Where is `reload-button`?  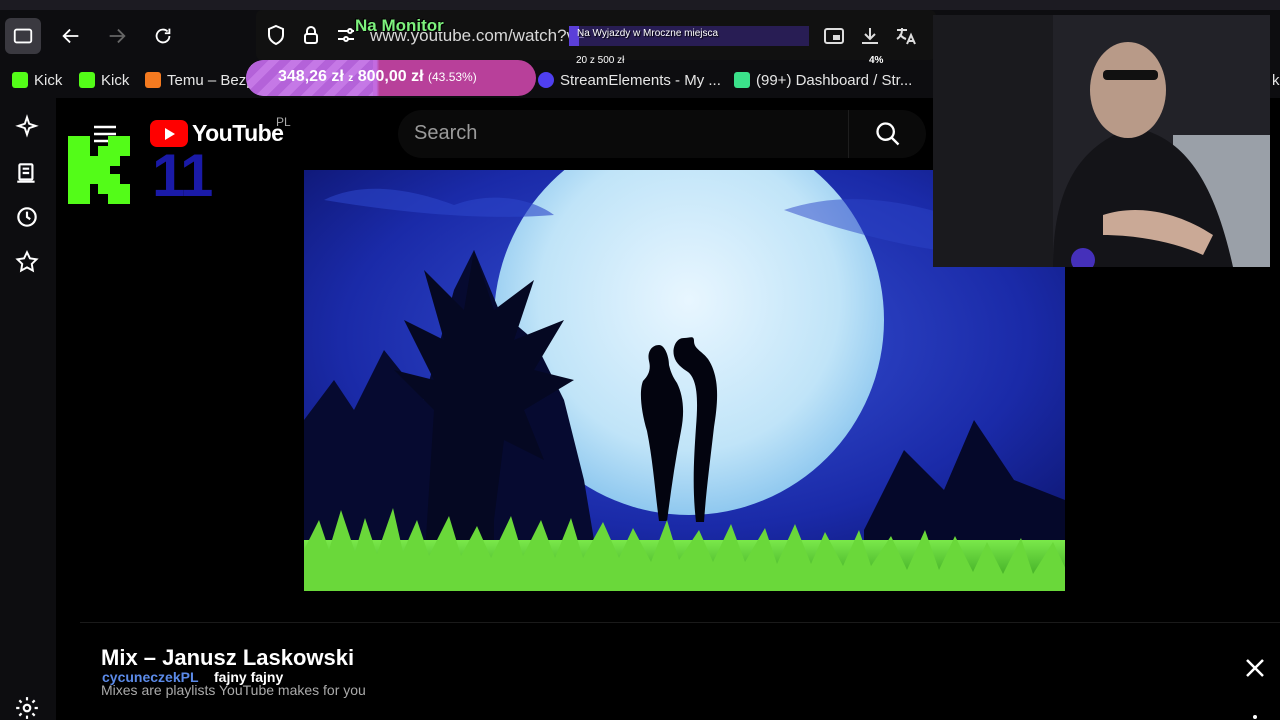
reload-button is located at coordinates (163, 36).